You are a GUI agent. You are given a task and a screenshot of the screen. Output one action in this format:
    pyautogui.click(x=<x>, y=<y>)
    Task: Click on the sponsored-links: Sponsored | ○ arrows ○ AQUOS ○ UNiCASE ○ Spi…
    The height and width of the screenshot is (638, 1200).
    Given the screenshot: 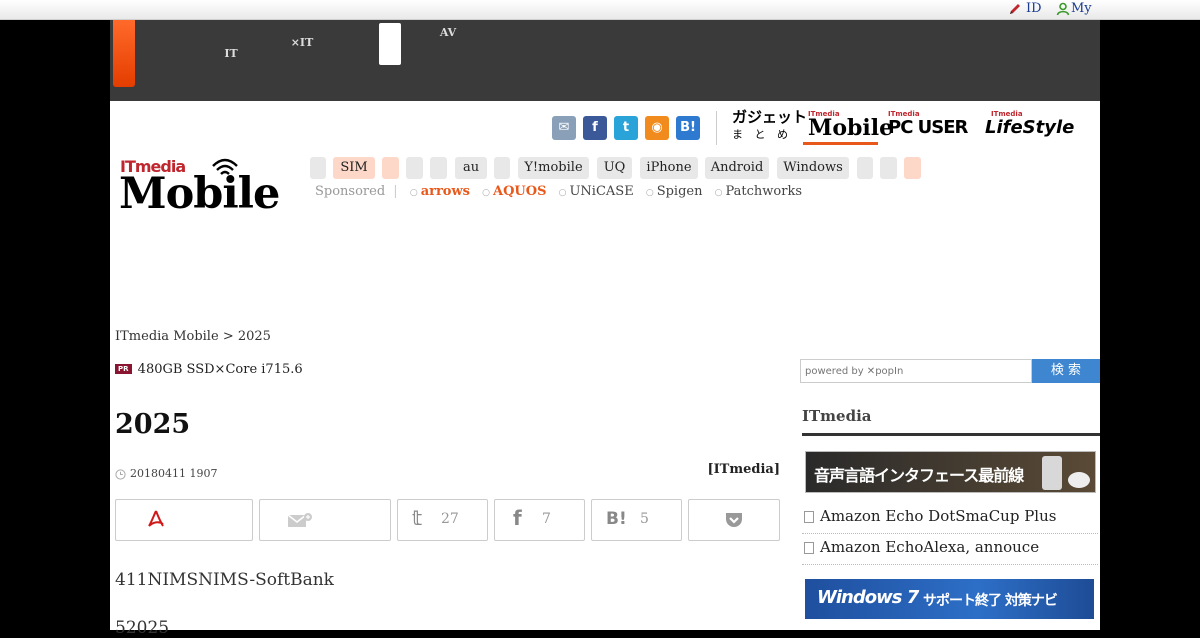 What is the action you would take?
    pyautogui.click(x=558, y=191)
    